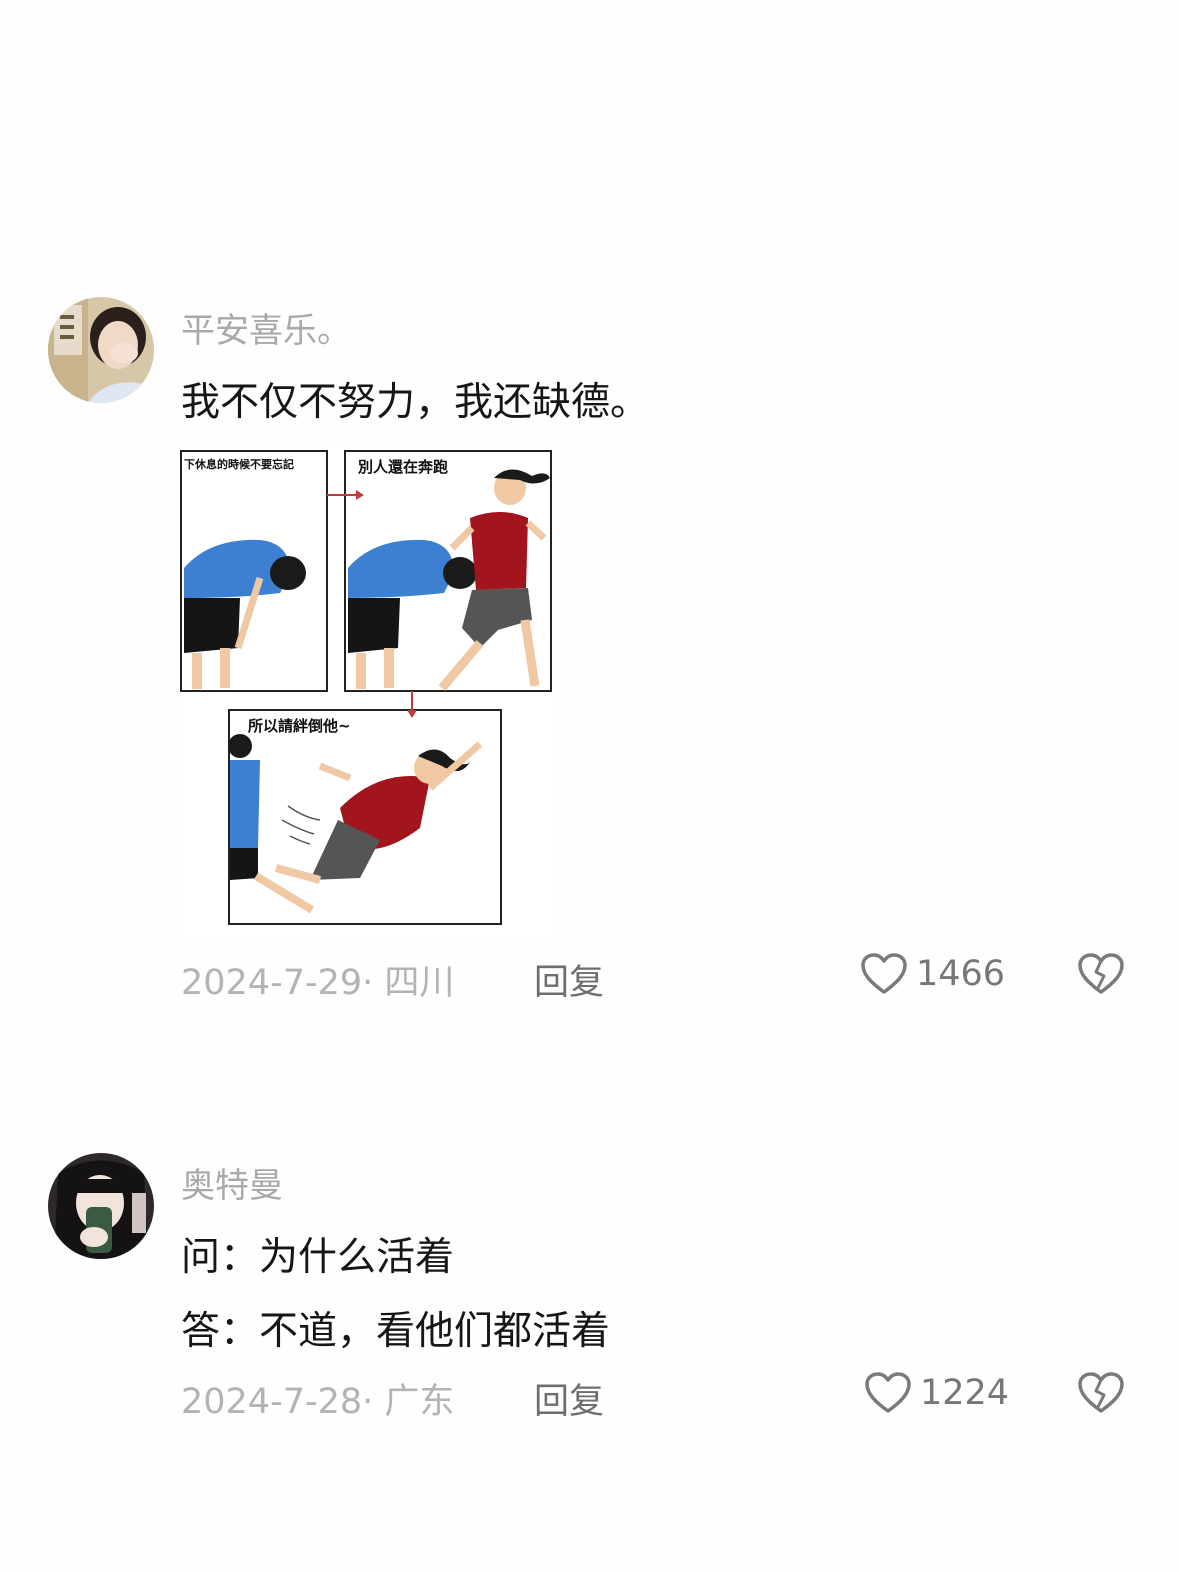  What do you see at coordinates (965, 1393) in the screenshot?
I see `like-count: 1224` at bounding box center [965, 1393].